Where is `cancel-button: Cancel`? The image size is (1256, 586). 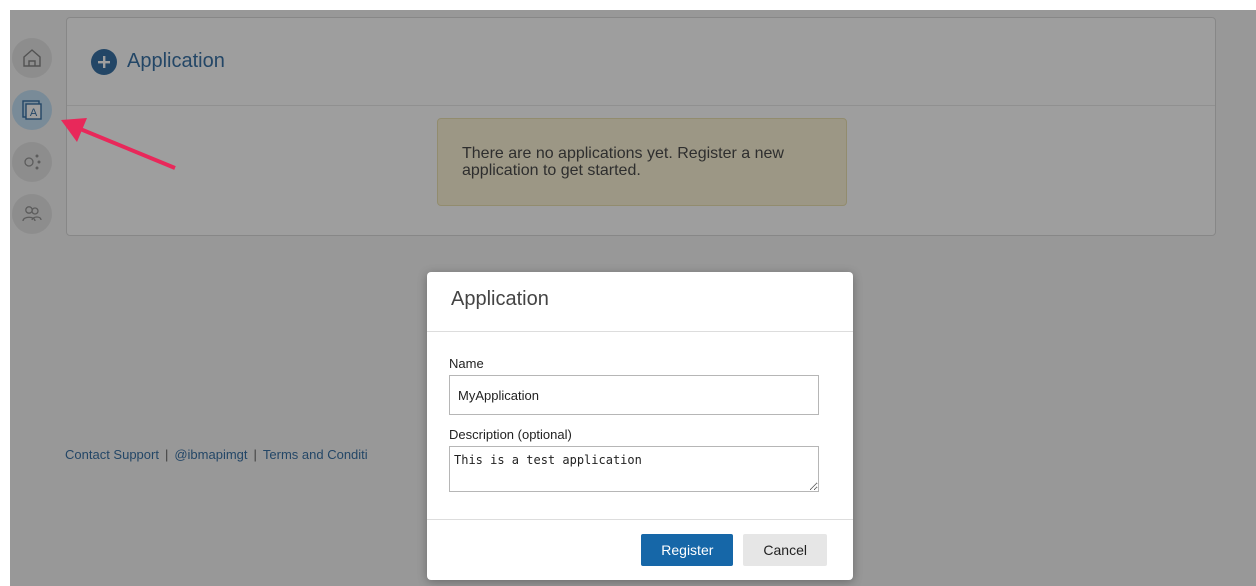 cancel-button: Cancel is located at coordinates (785, 550).